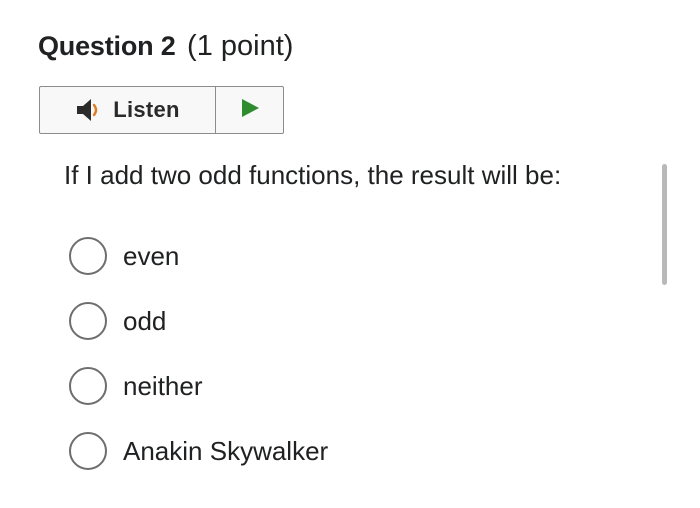 The height and width of the screenshot is (508, 700). I want to click on listen-widget: Listen, so click(161, 110).